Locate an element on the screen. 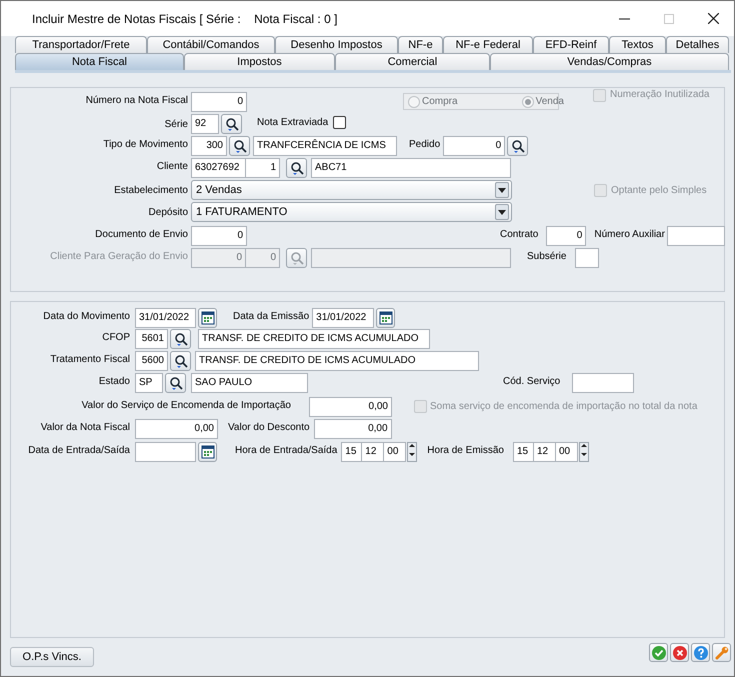 This screenshot has width=735, height=677. tab: Contábil/Comandos is located at coordinates (211, 44).